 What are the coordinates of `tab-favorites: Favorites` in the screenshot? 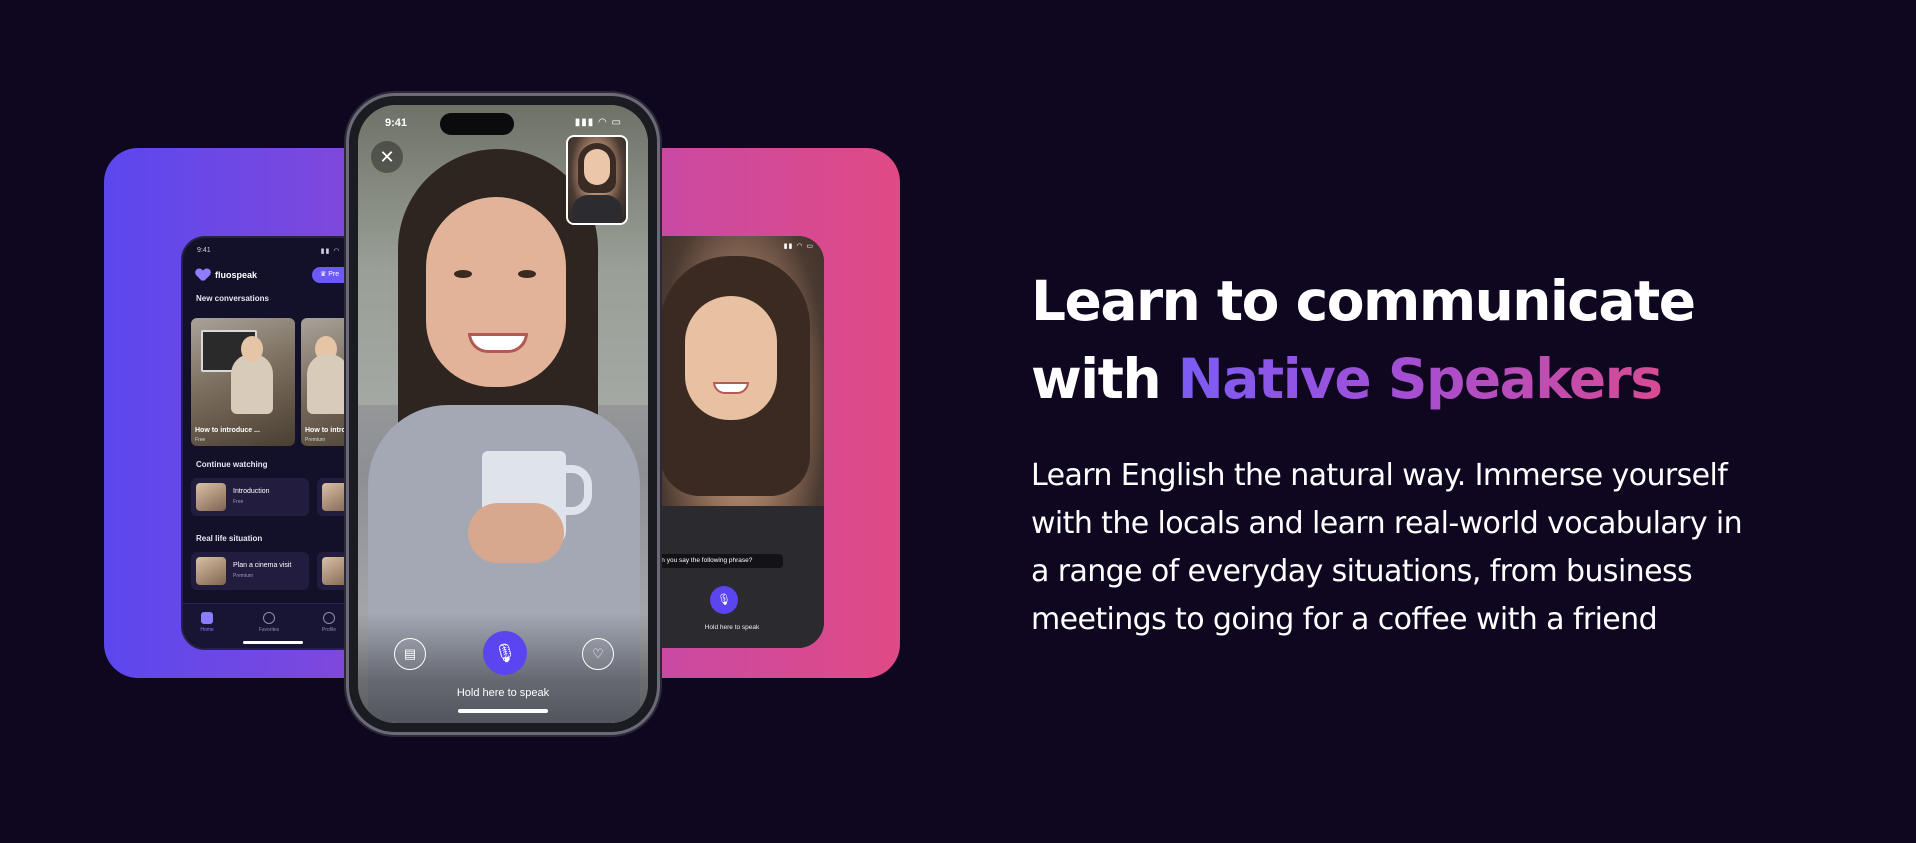 It's located at (269, 622).